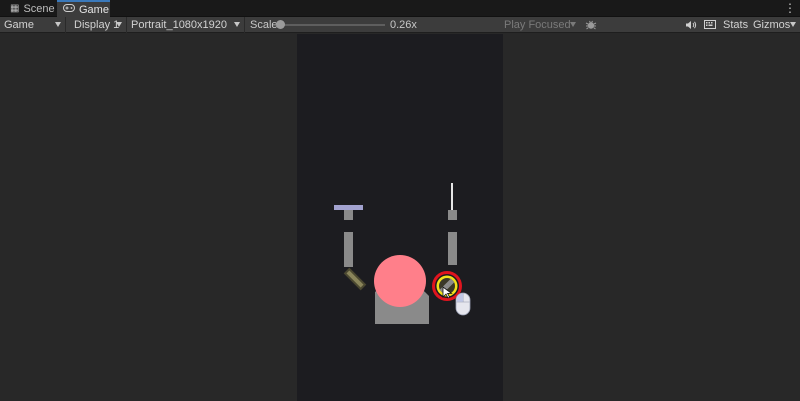  What do you see at coordinates (69, 9) in the screenshot?
I see `gamepad-icon` at bounding box center [69, 9].